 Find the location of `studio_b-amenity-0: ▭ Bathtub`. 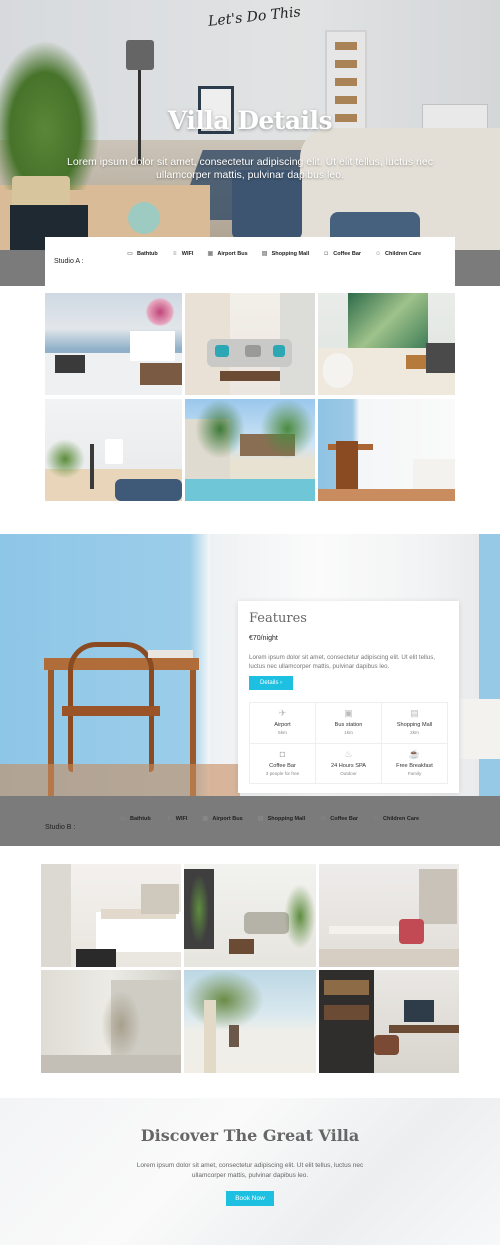

studio_b-amenity-0: ▭ Bathtub is located at coordinates (135, 819).